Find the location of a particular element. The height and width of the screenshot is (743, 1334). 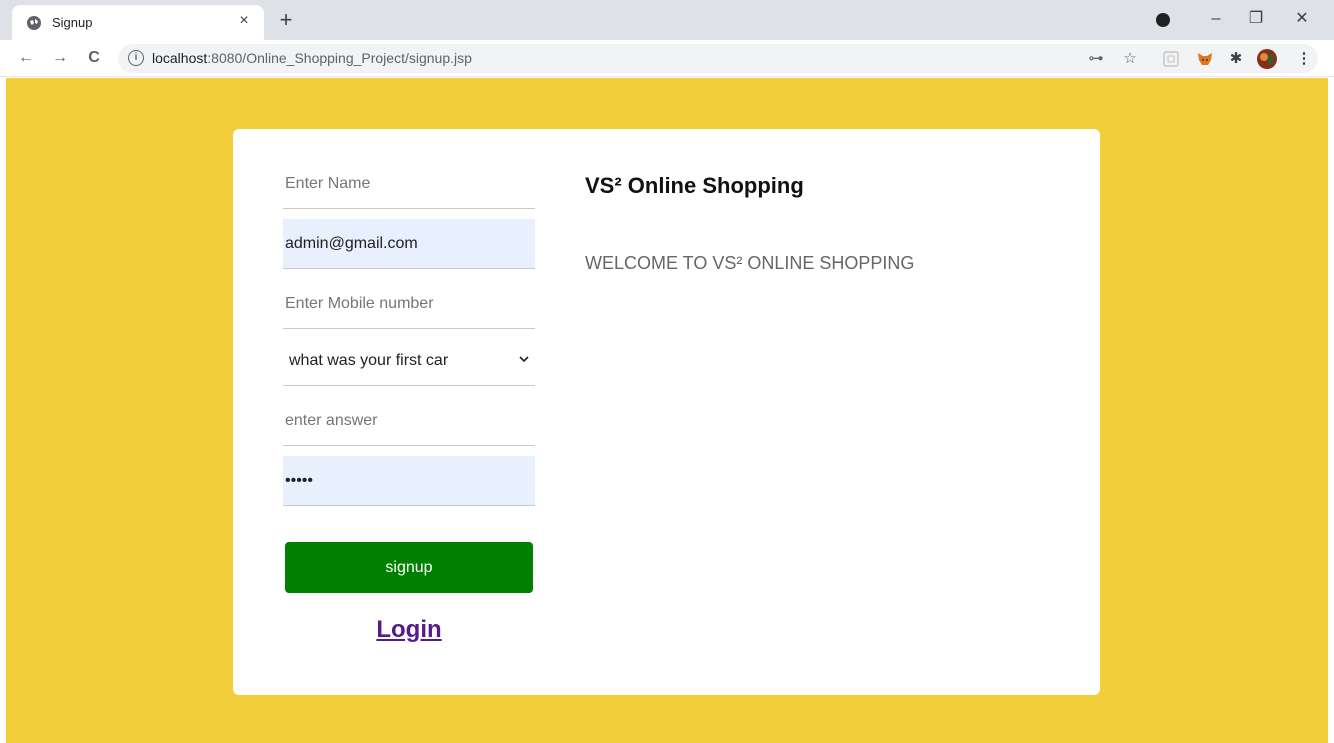

answer-input is located at coordinates (409, 420).